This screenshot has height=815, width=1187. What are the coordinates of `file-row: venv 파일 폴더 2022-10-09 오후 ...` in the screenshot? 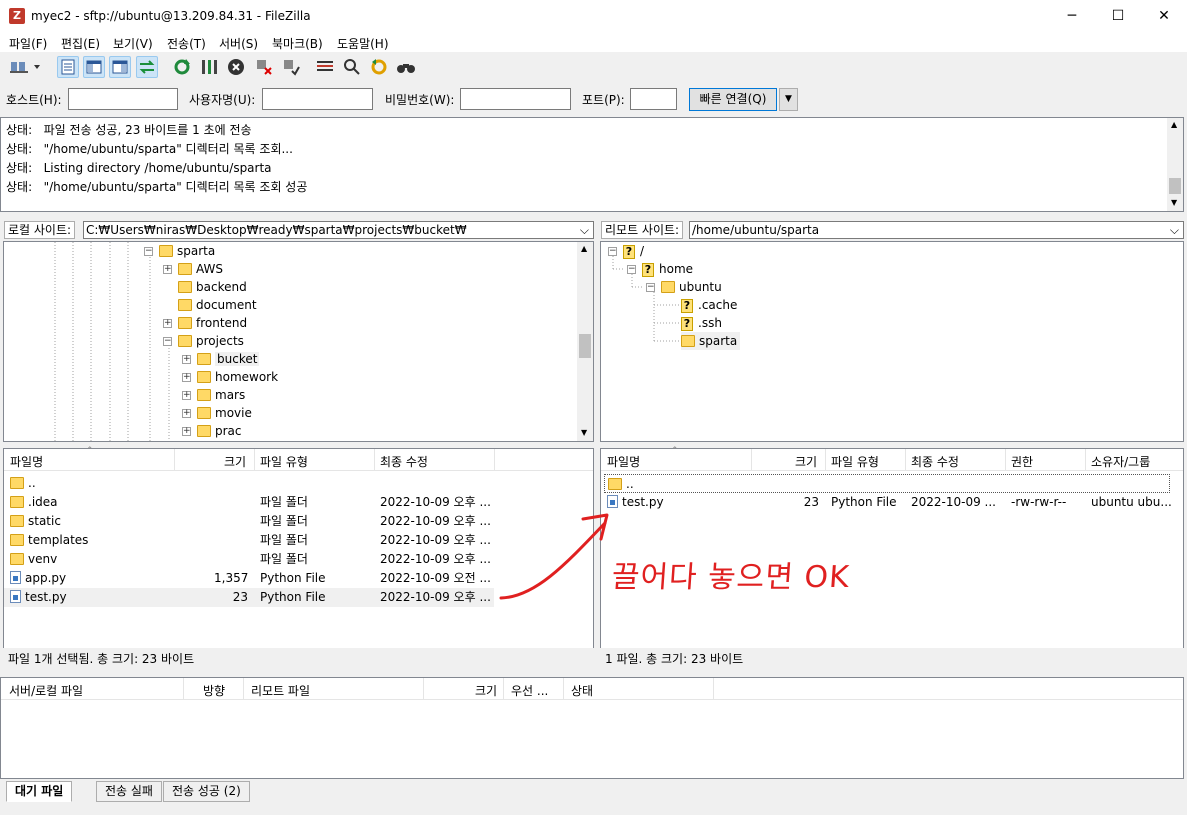 It's located at (249, 559).